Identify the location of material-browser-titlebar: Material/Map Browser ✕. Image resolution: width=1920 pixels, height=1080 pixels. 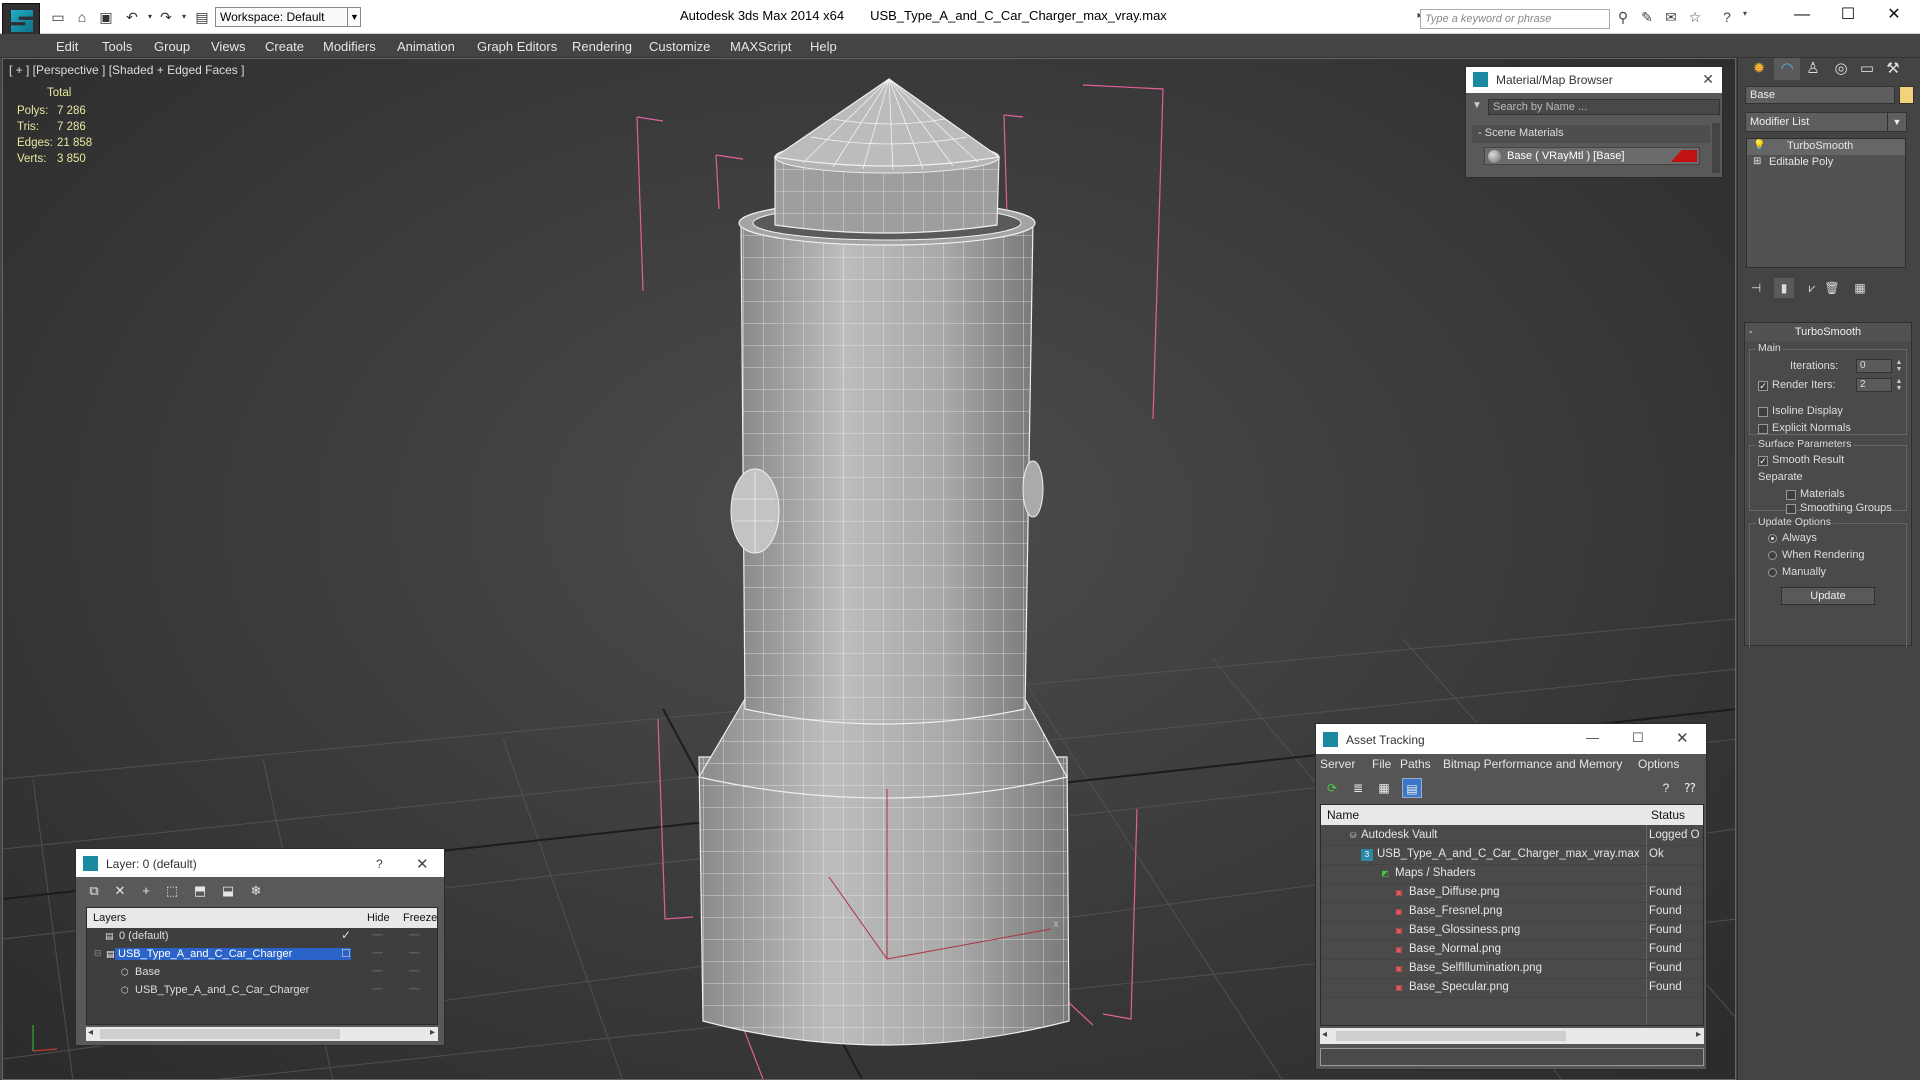
(1594, 80).